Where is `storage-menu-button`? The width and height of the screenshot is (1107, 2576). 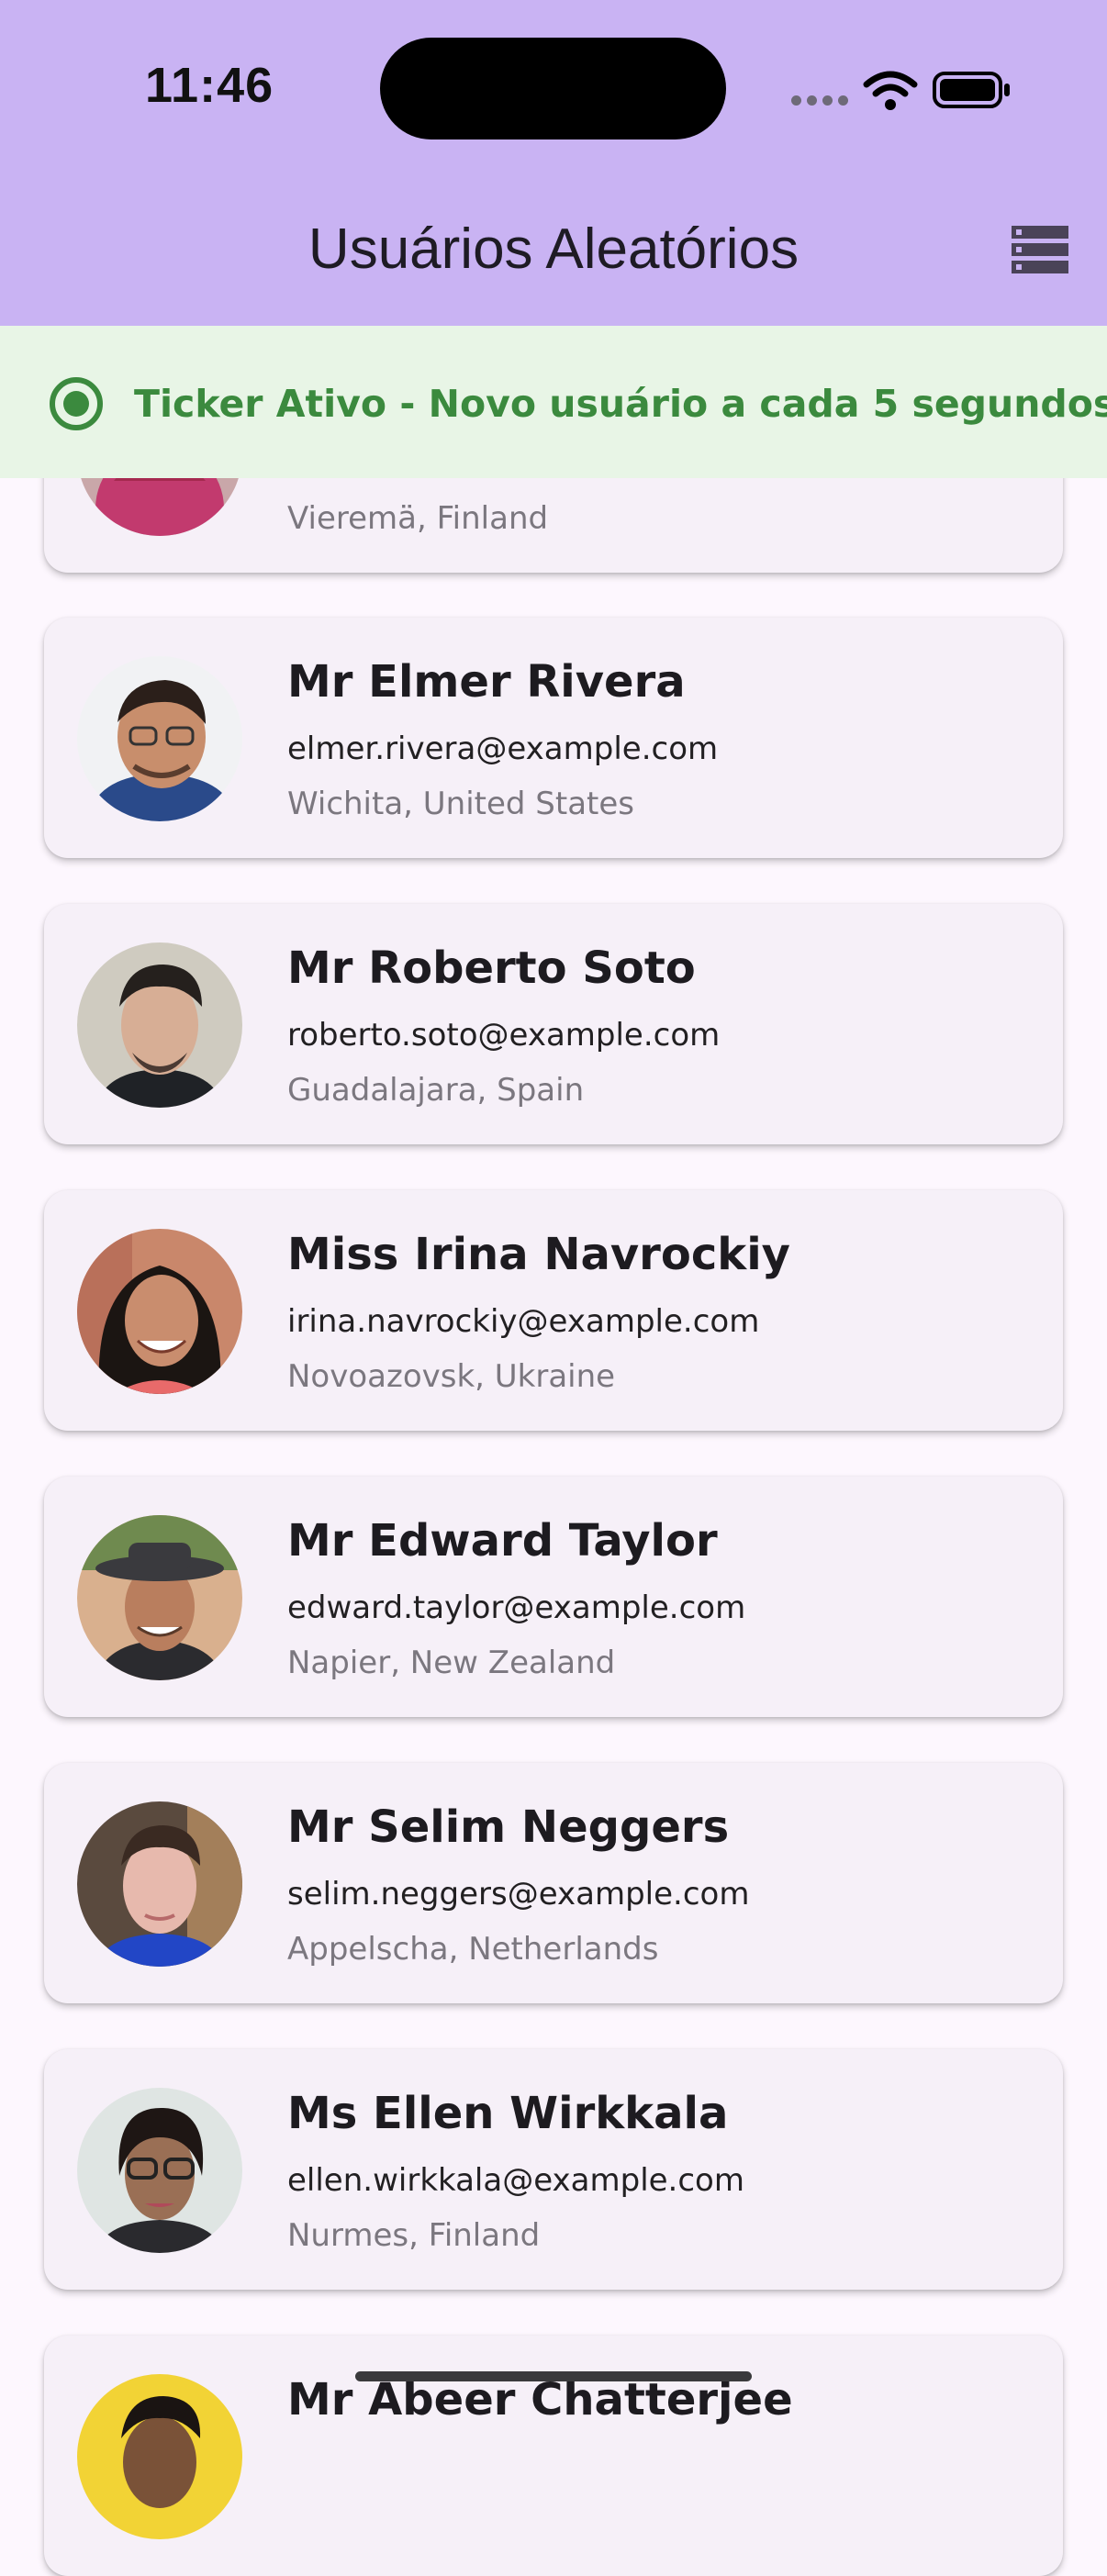 storage-menu-button is located at coordinates (1040, 249).